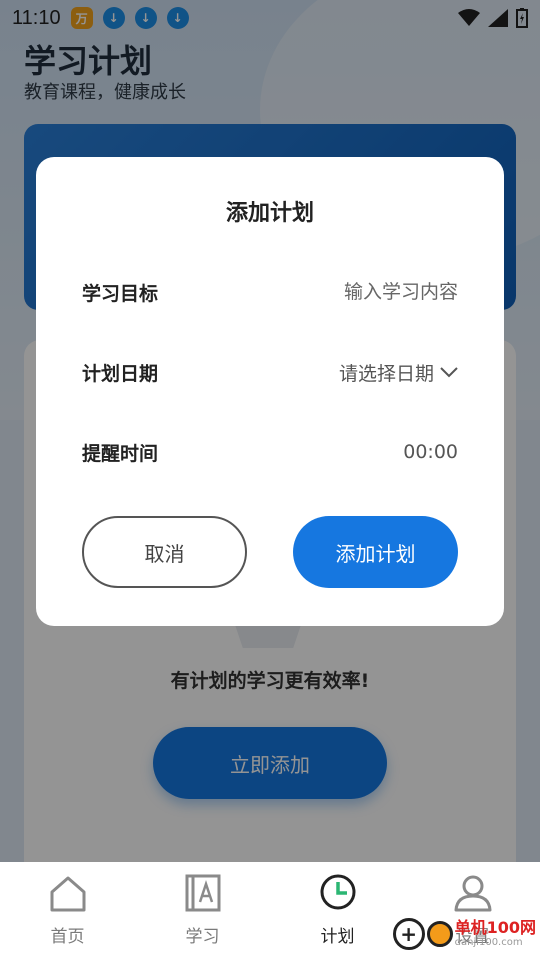 This screenshot has width=540, height=960. I want to click on plan-date-label: 计划日期, so click(120, 373).